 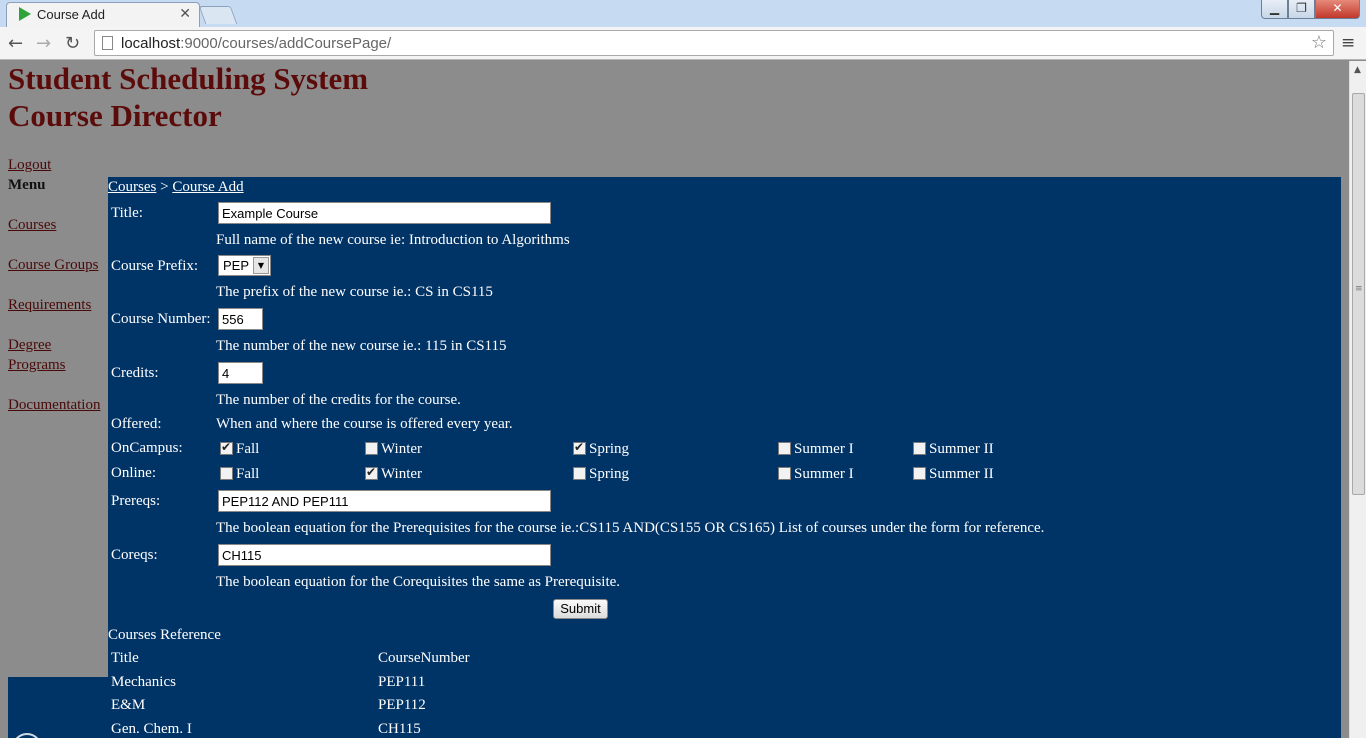 I want to click on reference-col-number: CourseNumber, so click(x=424, y=658).